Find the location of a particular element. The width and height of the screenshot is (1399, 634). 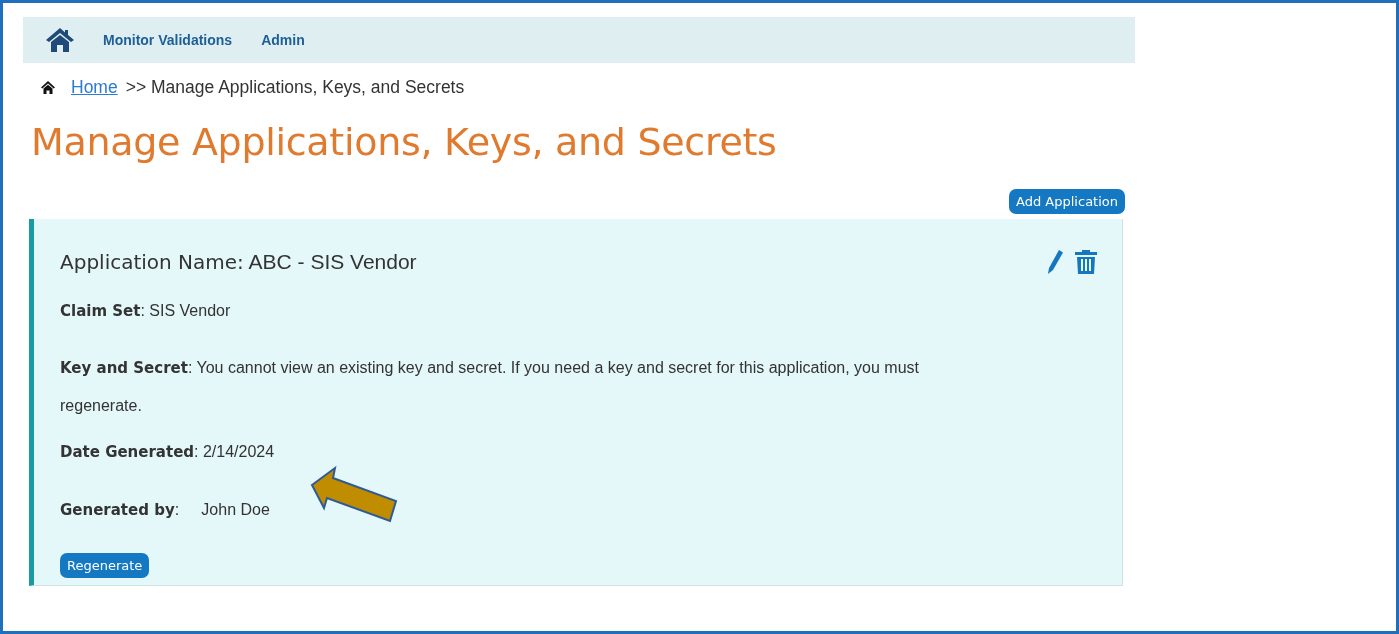

application-name: Application Name: ABC - SIS Vendor is located at coordinates (238, 262).